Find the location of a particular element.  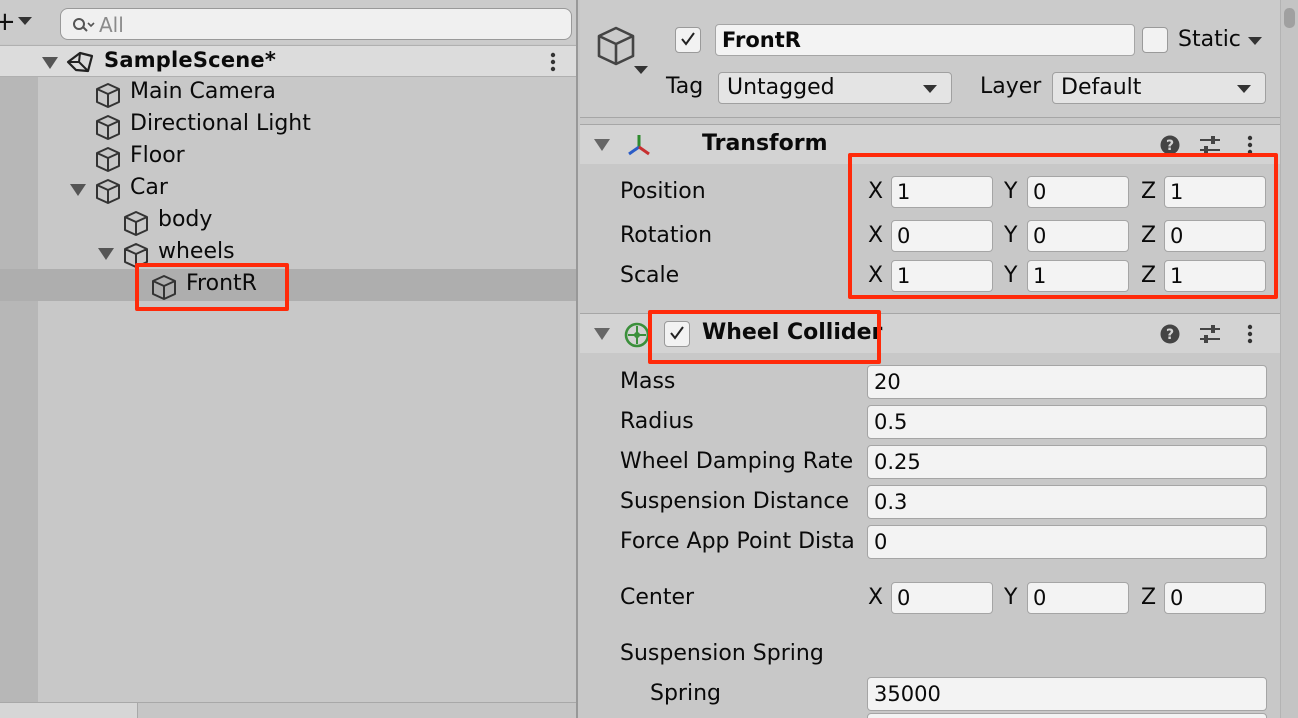

checkmark-icon is located at coordinates (688, 39).